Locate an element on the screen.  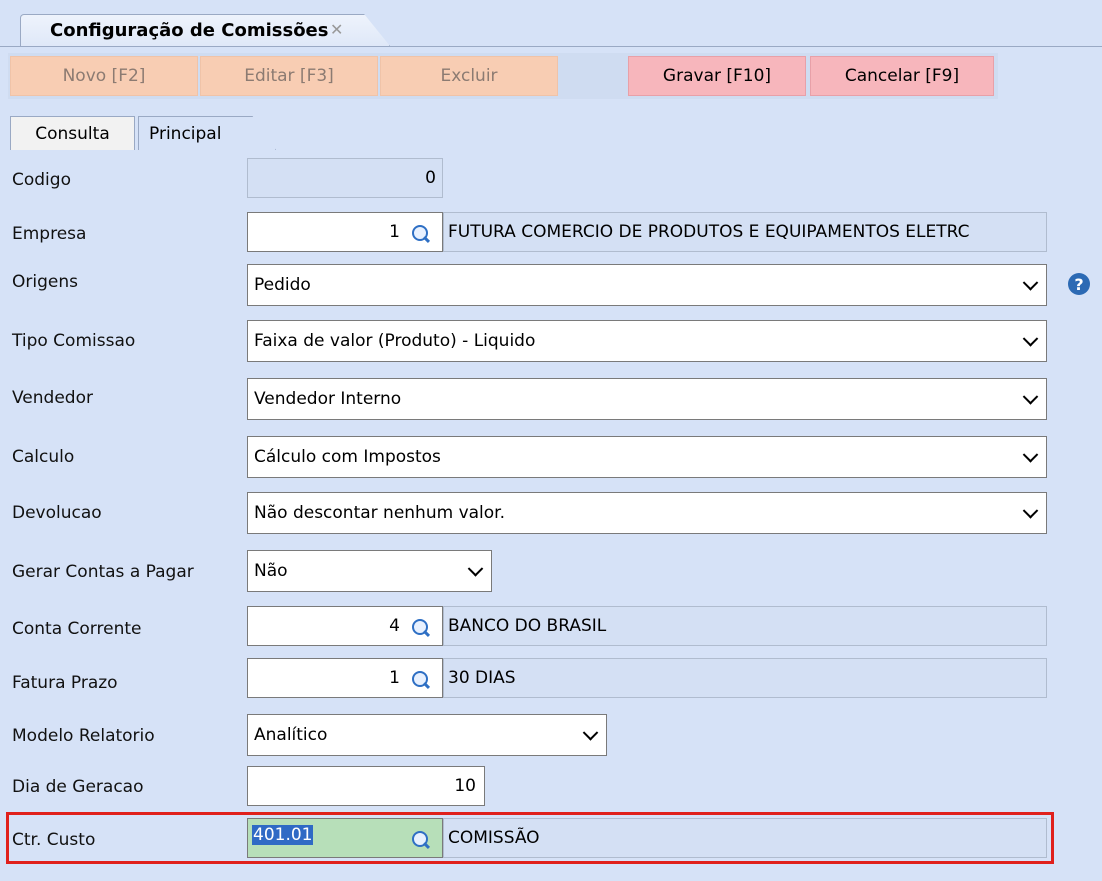
novo-button: Novo [F2] is located at coordinates (104, 76).